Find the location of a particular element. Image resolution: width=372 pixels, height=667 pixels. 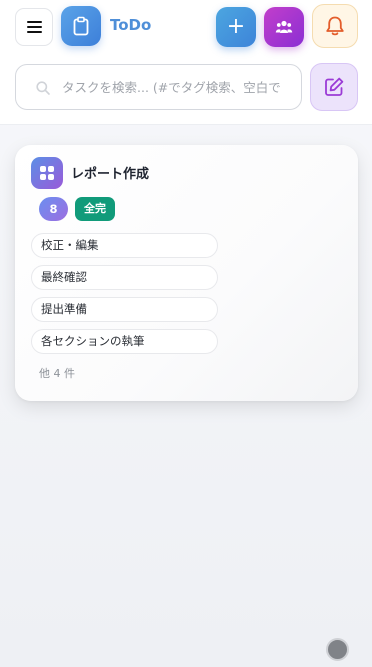

menu-button is located at coordinates (34, 27).